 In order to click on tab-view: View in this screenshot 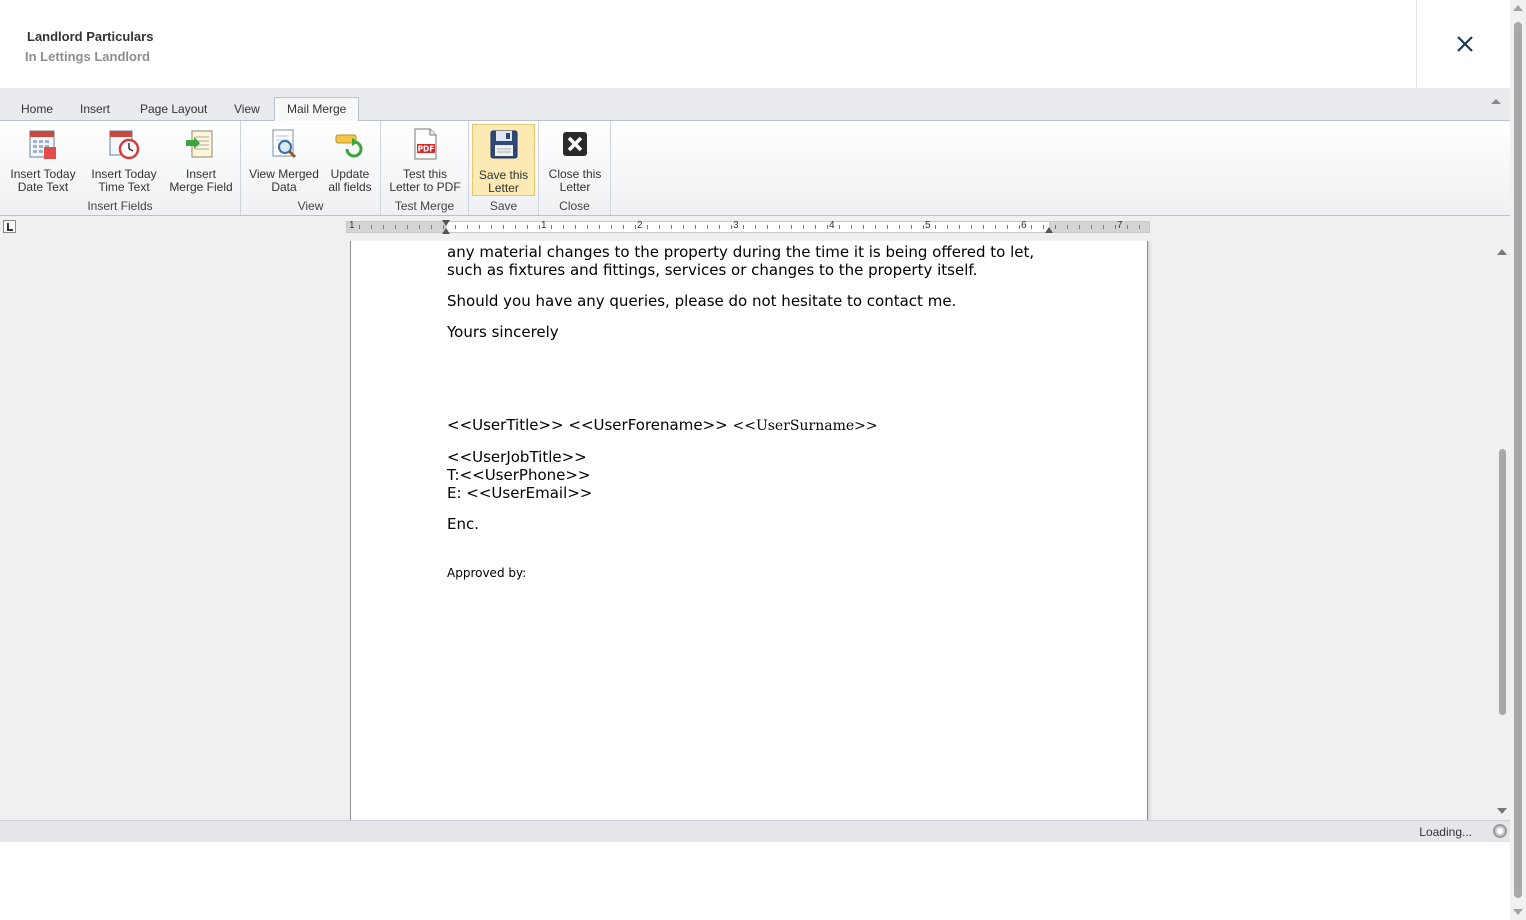, I will do `click(247, 109)`.